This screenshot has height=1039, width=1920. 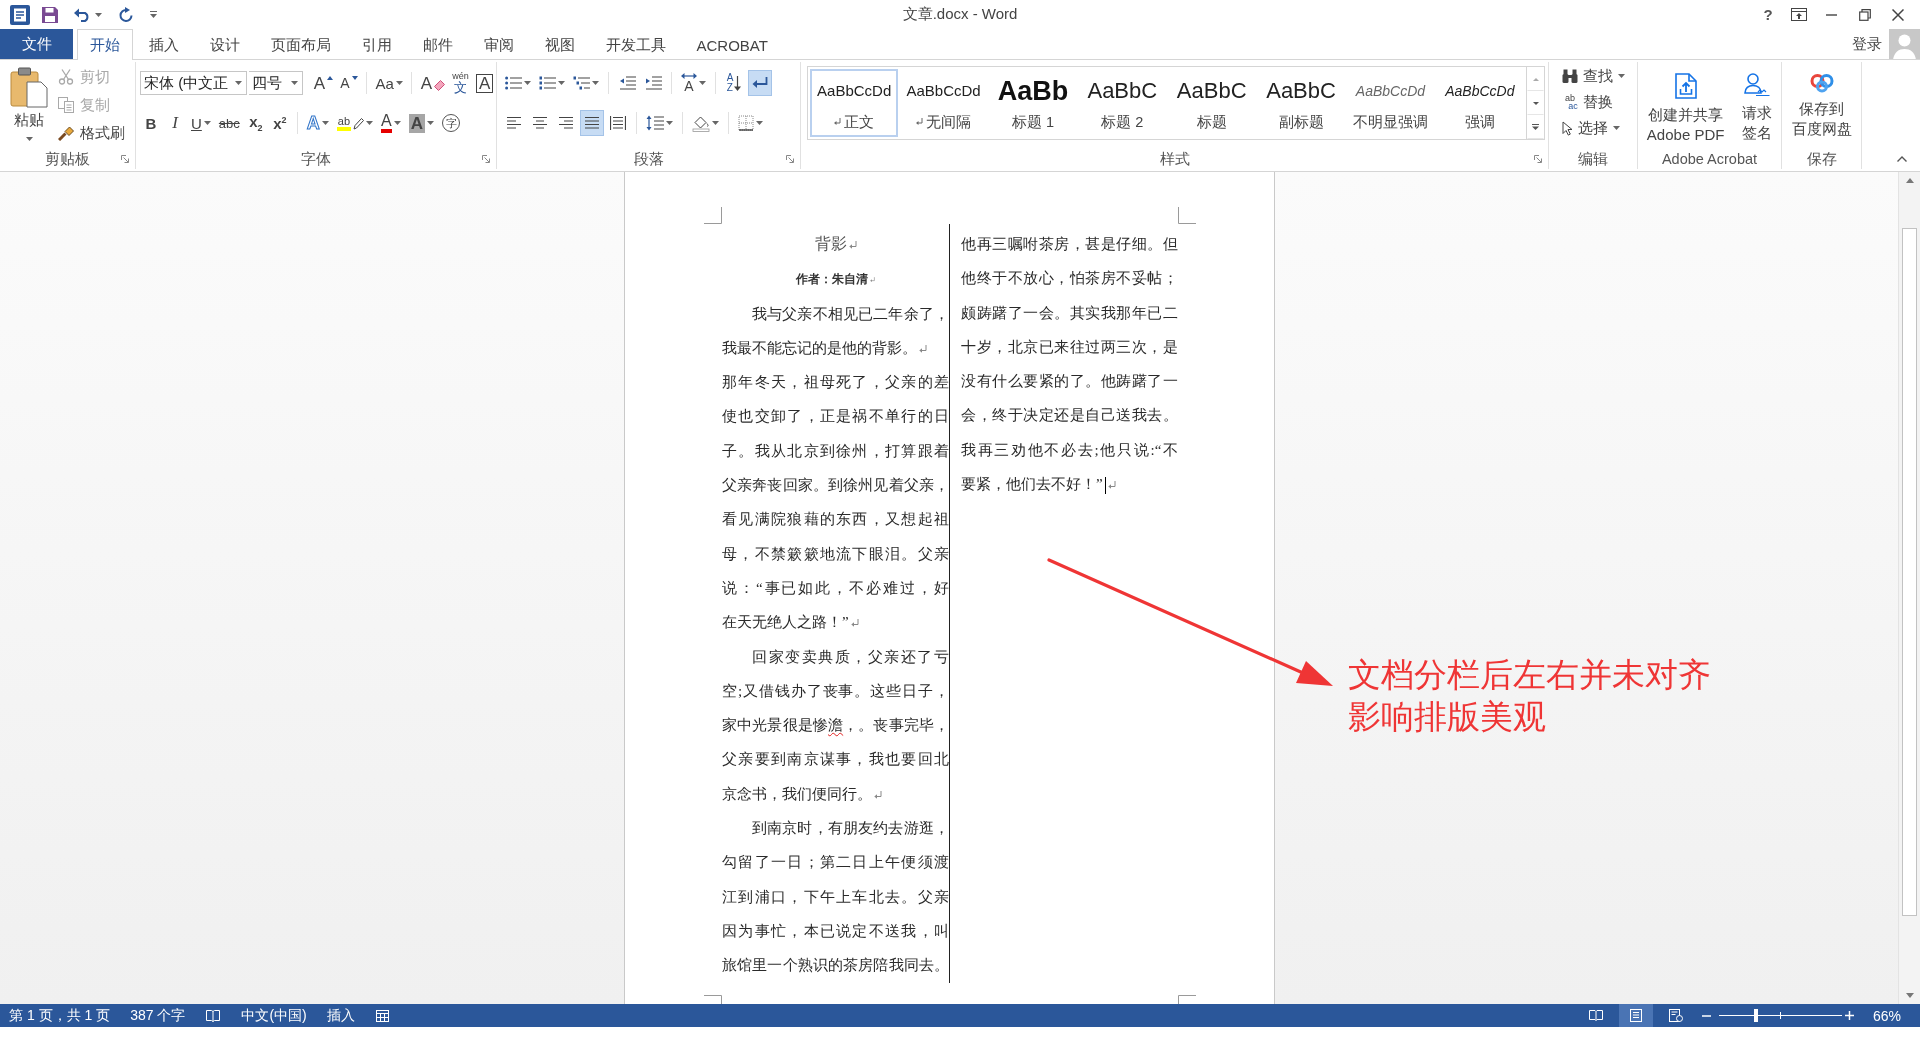 What do you see at coordinates (158, 1015) in the screenshot?
I see `word-count-label: 387 个字` at bounding box center [158, 1015].